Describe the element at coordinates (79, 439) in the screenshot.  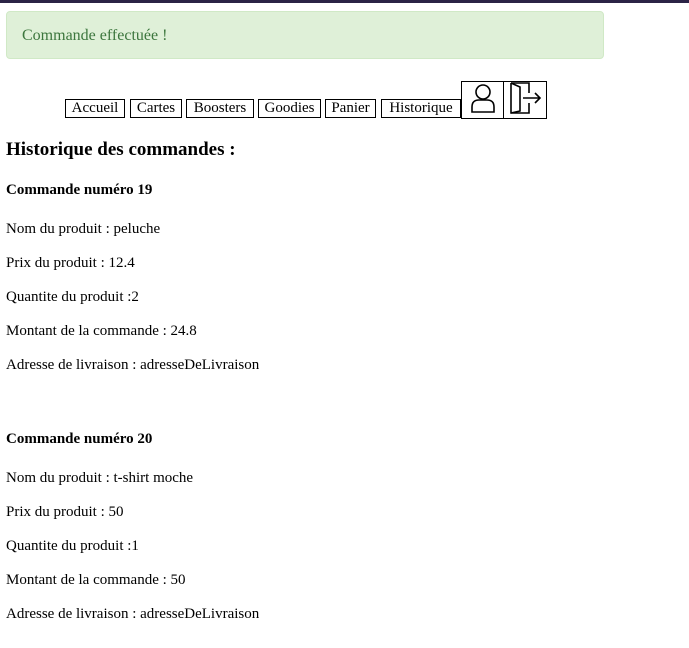
I see `order-heading: Commande numéro 20` at that location.